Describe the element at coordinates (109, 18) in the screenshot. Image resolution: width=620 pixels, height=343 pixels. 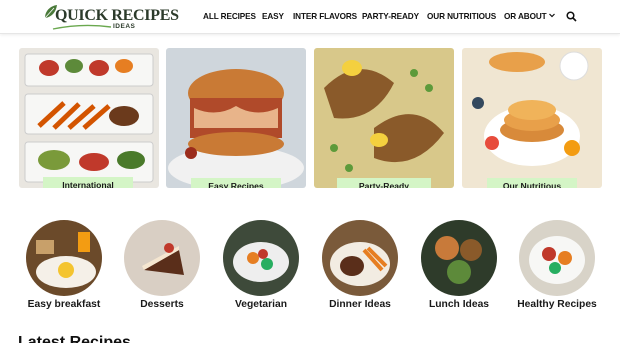
I see `site-logo: QUICK RECIPES IDEAS` at that location.